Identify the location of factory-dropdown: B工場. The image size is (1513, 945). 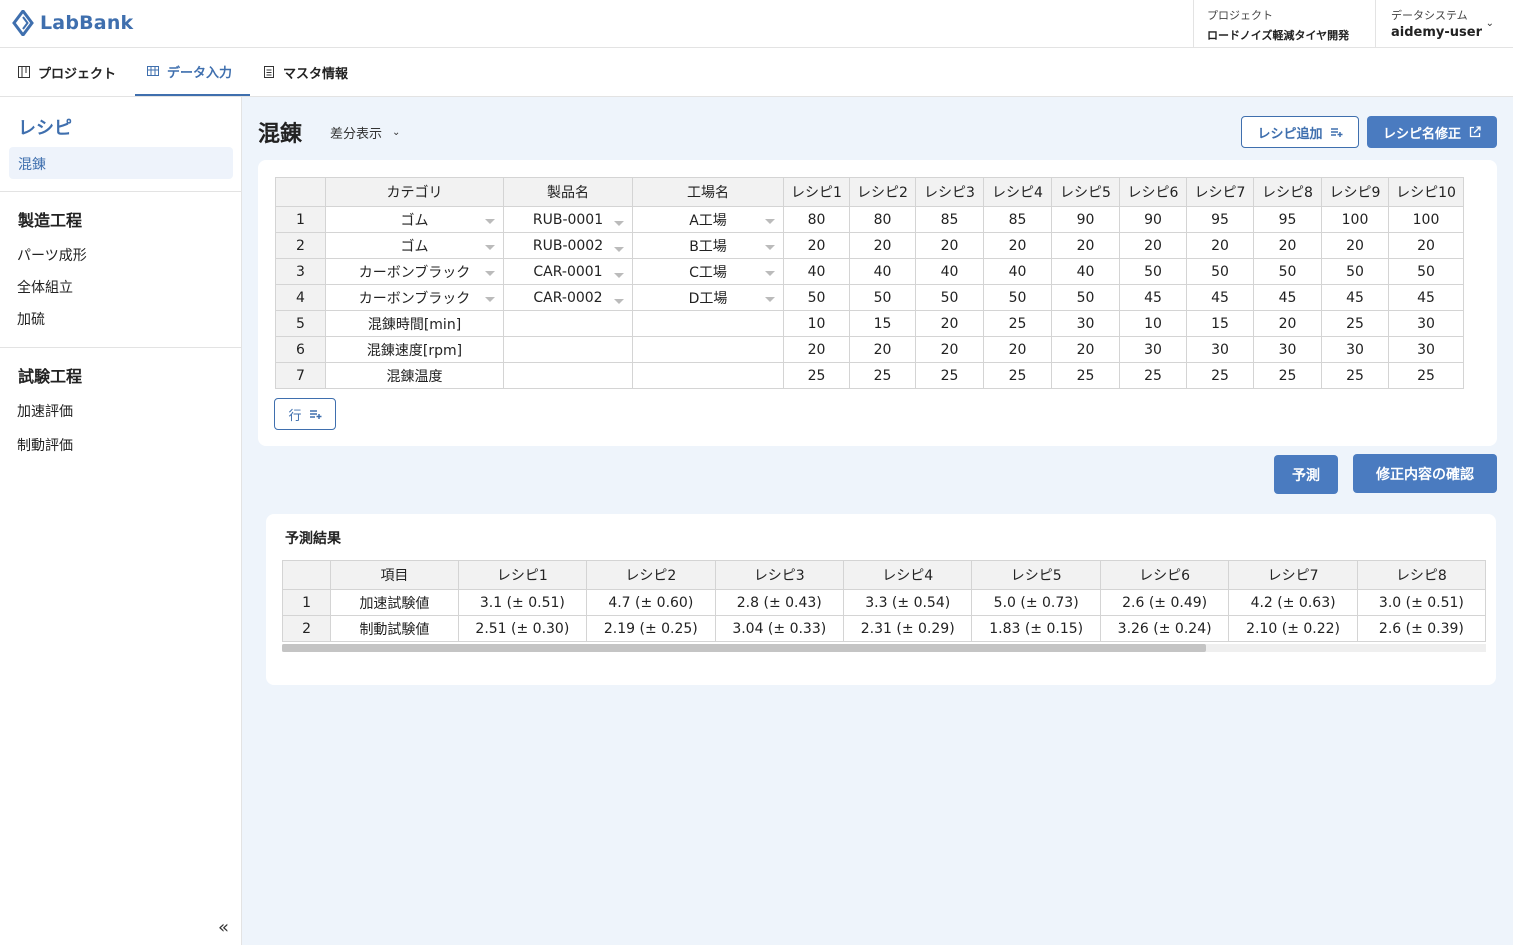
(708, 246).